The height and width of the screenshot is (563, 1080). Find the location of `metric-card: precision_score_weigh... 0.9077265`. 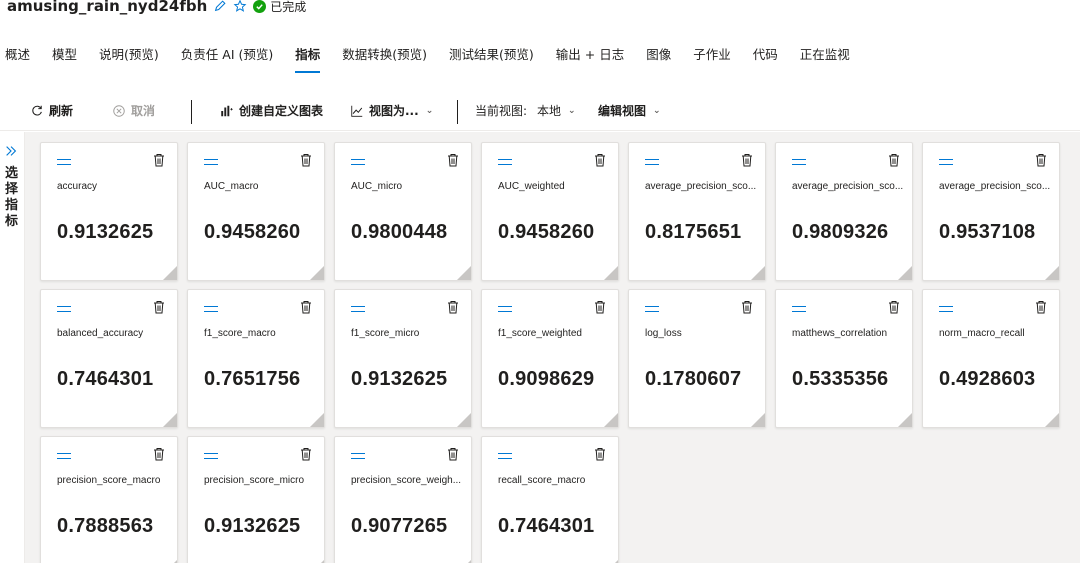

metric-card: precision_score_weigh... 0.9077265 is located at coordinates (403, 499).